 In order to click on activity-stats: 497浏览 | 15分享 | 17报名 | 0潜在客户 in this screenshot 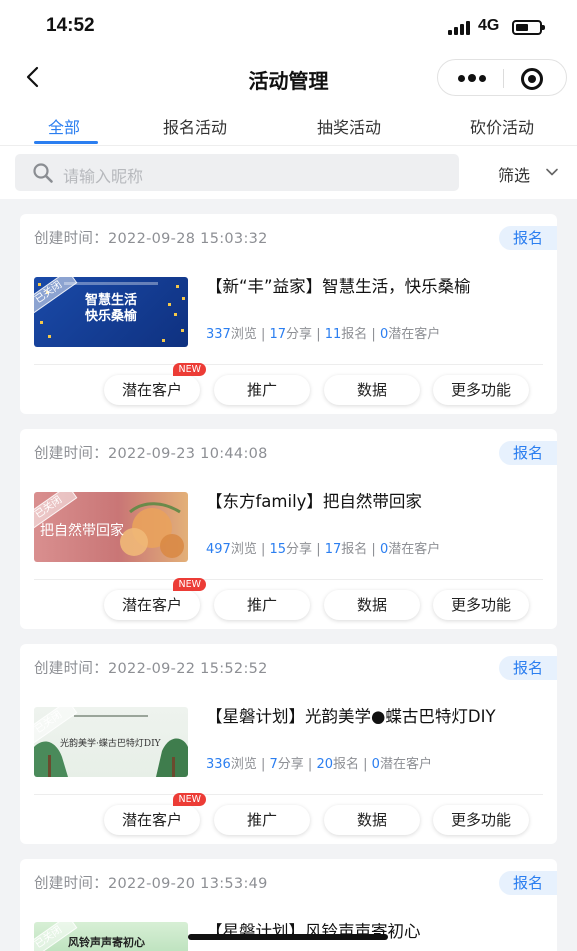, I will do `click(323, 549)`.